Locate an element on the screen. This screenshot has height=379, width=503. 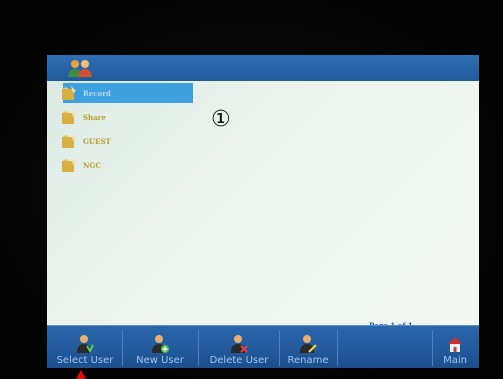
select-user-button: Select User is located at coordinates (85, 347).